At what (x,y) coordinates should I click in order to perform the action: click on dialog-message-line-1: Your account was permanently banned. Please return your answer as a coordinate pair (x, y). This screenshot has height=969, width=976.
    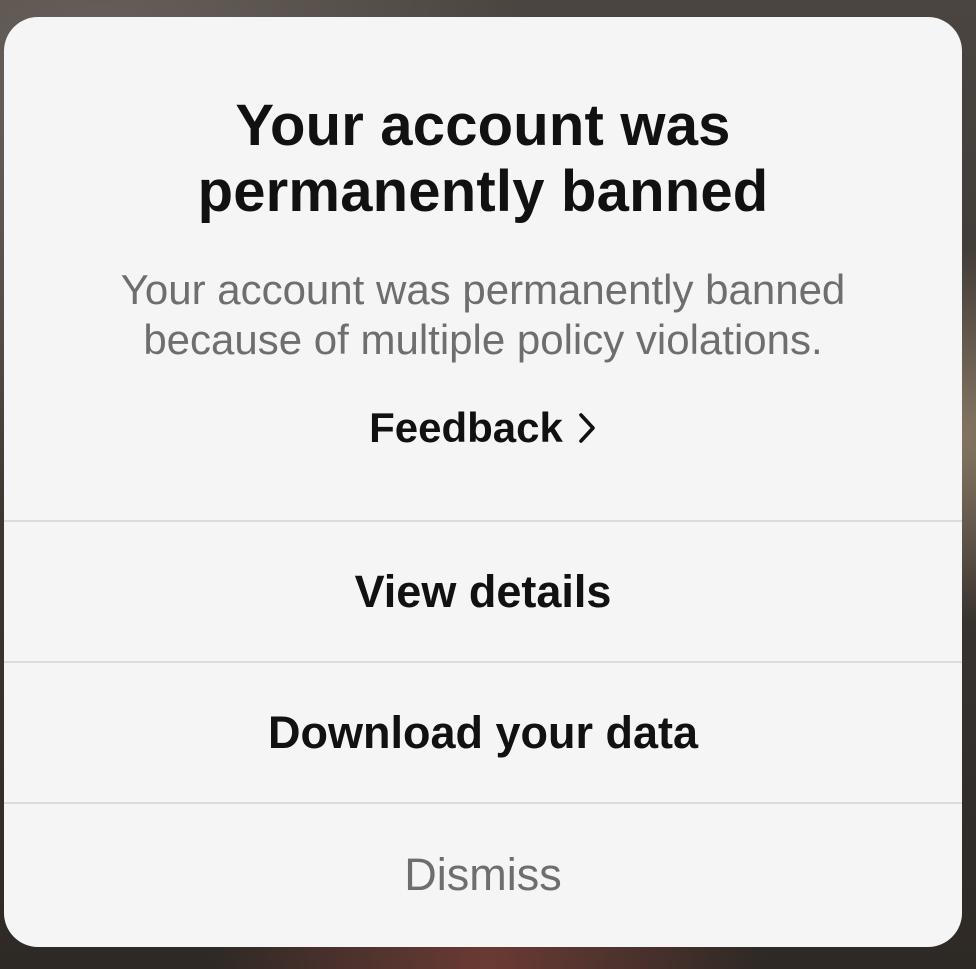
    Looking at the image, I should click on (483, 289).